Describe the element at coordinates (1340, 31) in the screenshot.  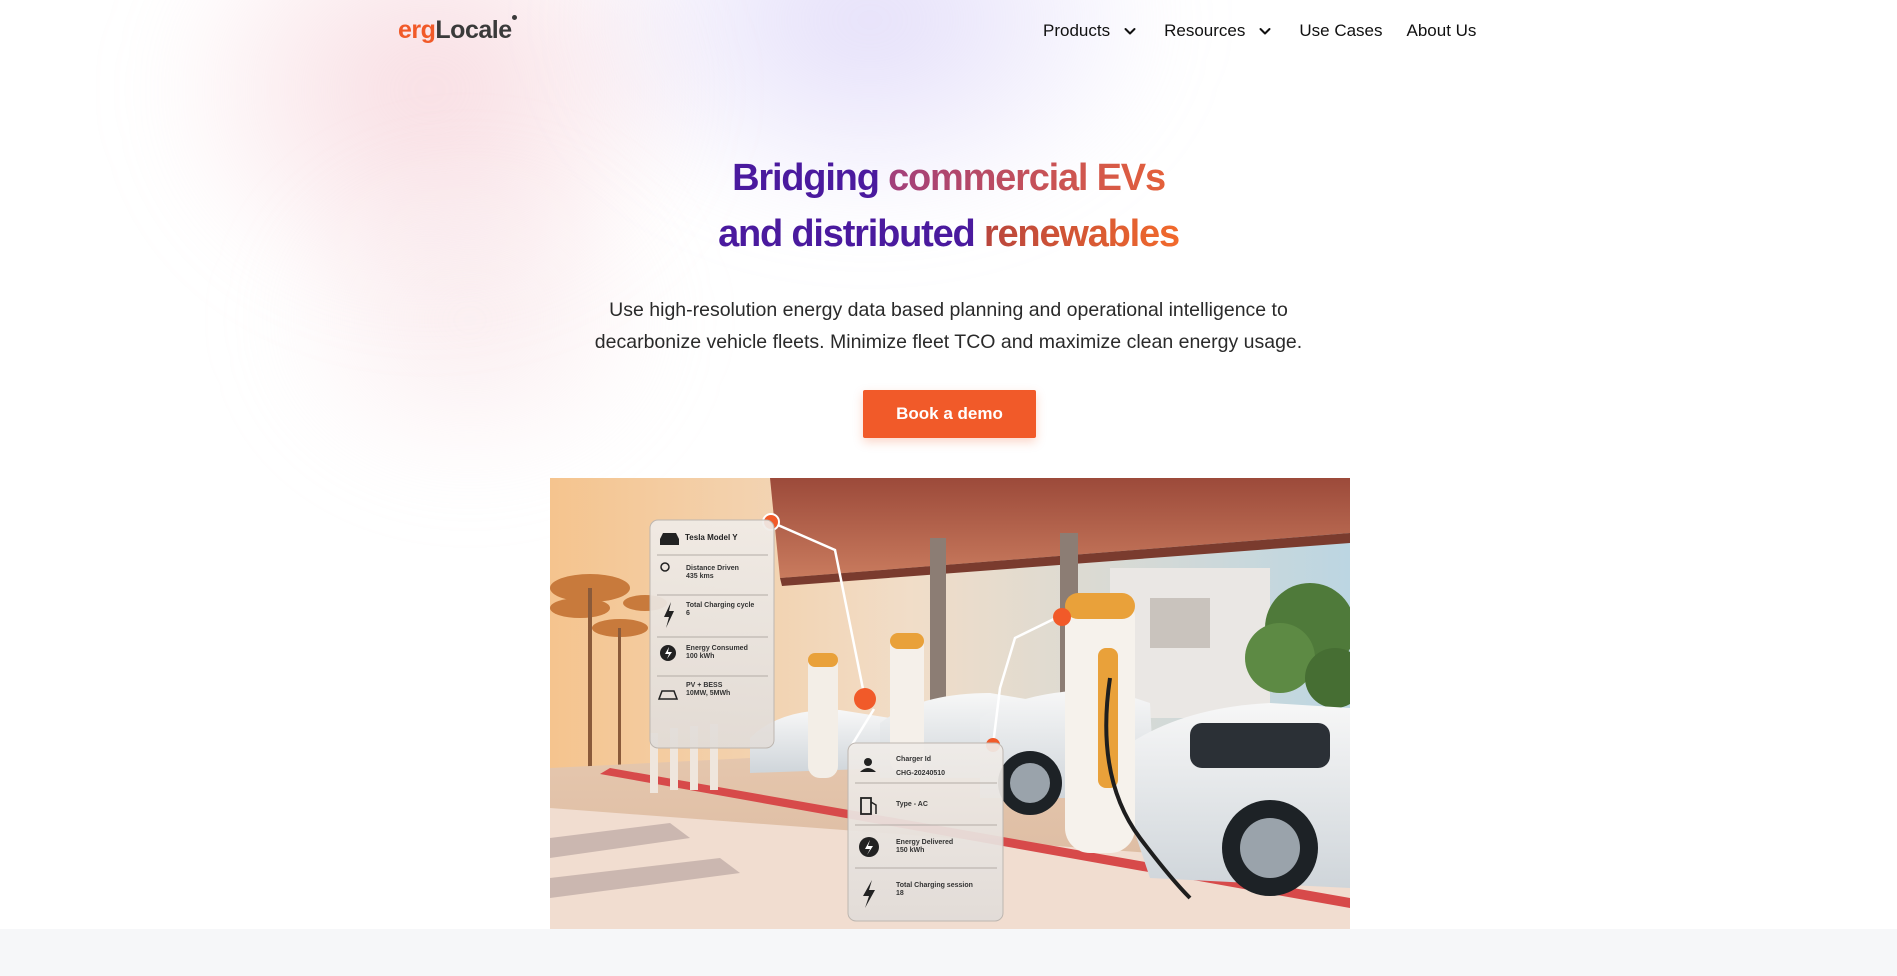
I see `nav-use-cases: Use Cases` at that location.